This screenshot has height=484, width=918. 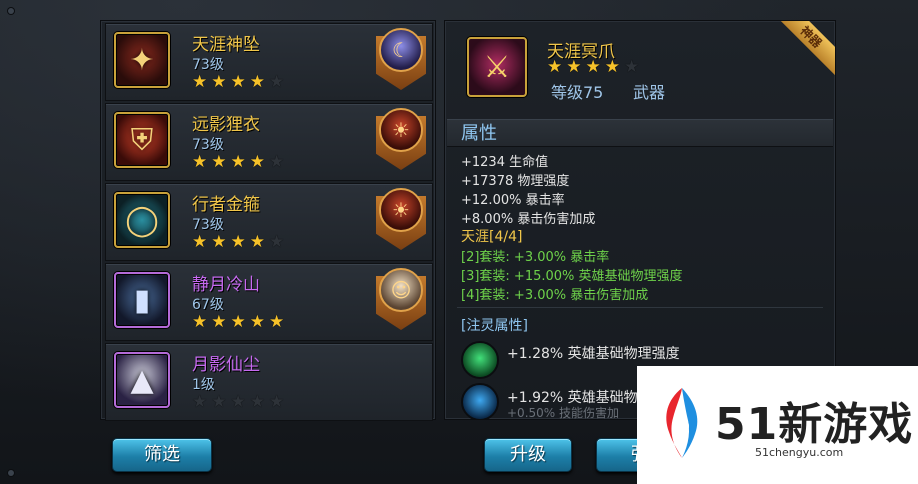 I want to click on watermark-url: 51chengyu.com, so click(x=799, y=452).